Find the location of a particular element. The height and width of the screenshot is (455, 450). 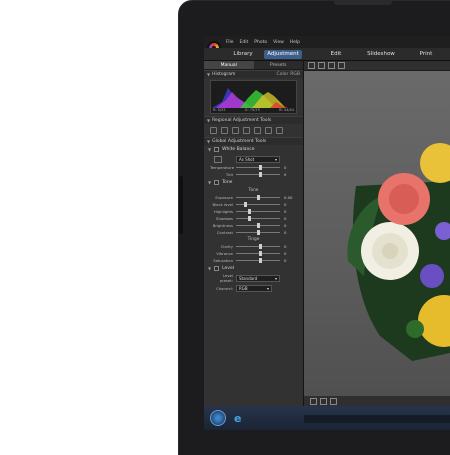

radial-tool-icon is located at coordinates (279, 130).